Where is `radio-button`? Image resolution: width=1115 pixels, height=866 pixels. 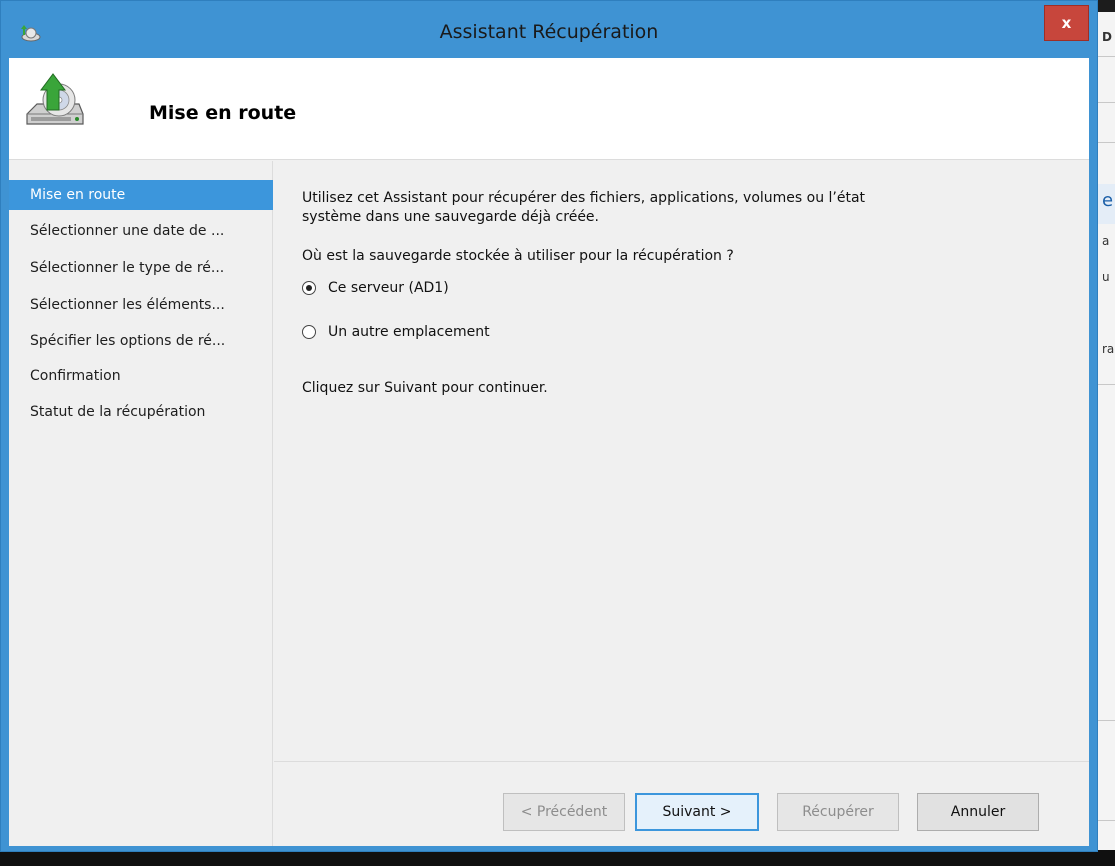 radio-button is located at coordinates (309, 332).